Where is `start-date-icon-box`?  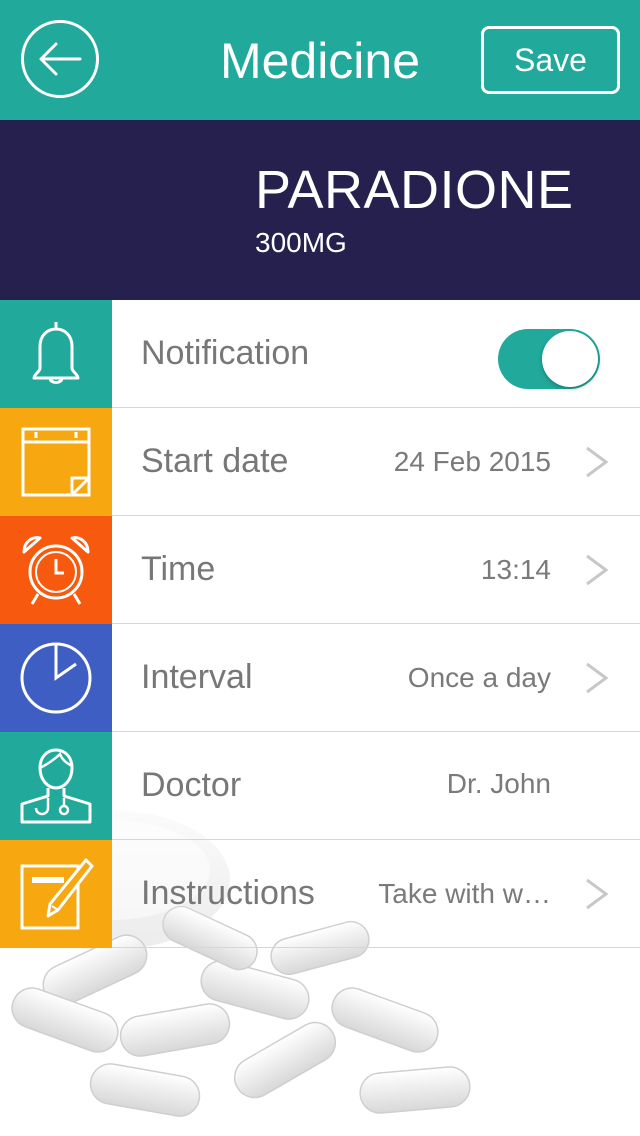 start-date-icon-box is located at coordinates (56, 462).